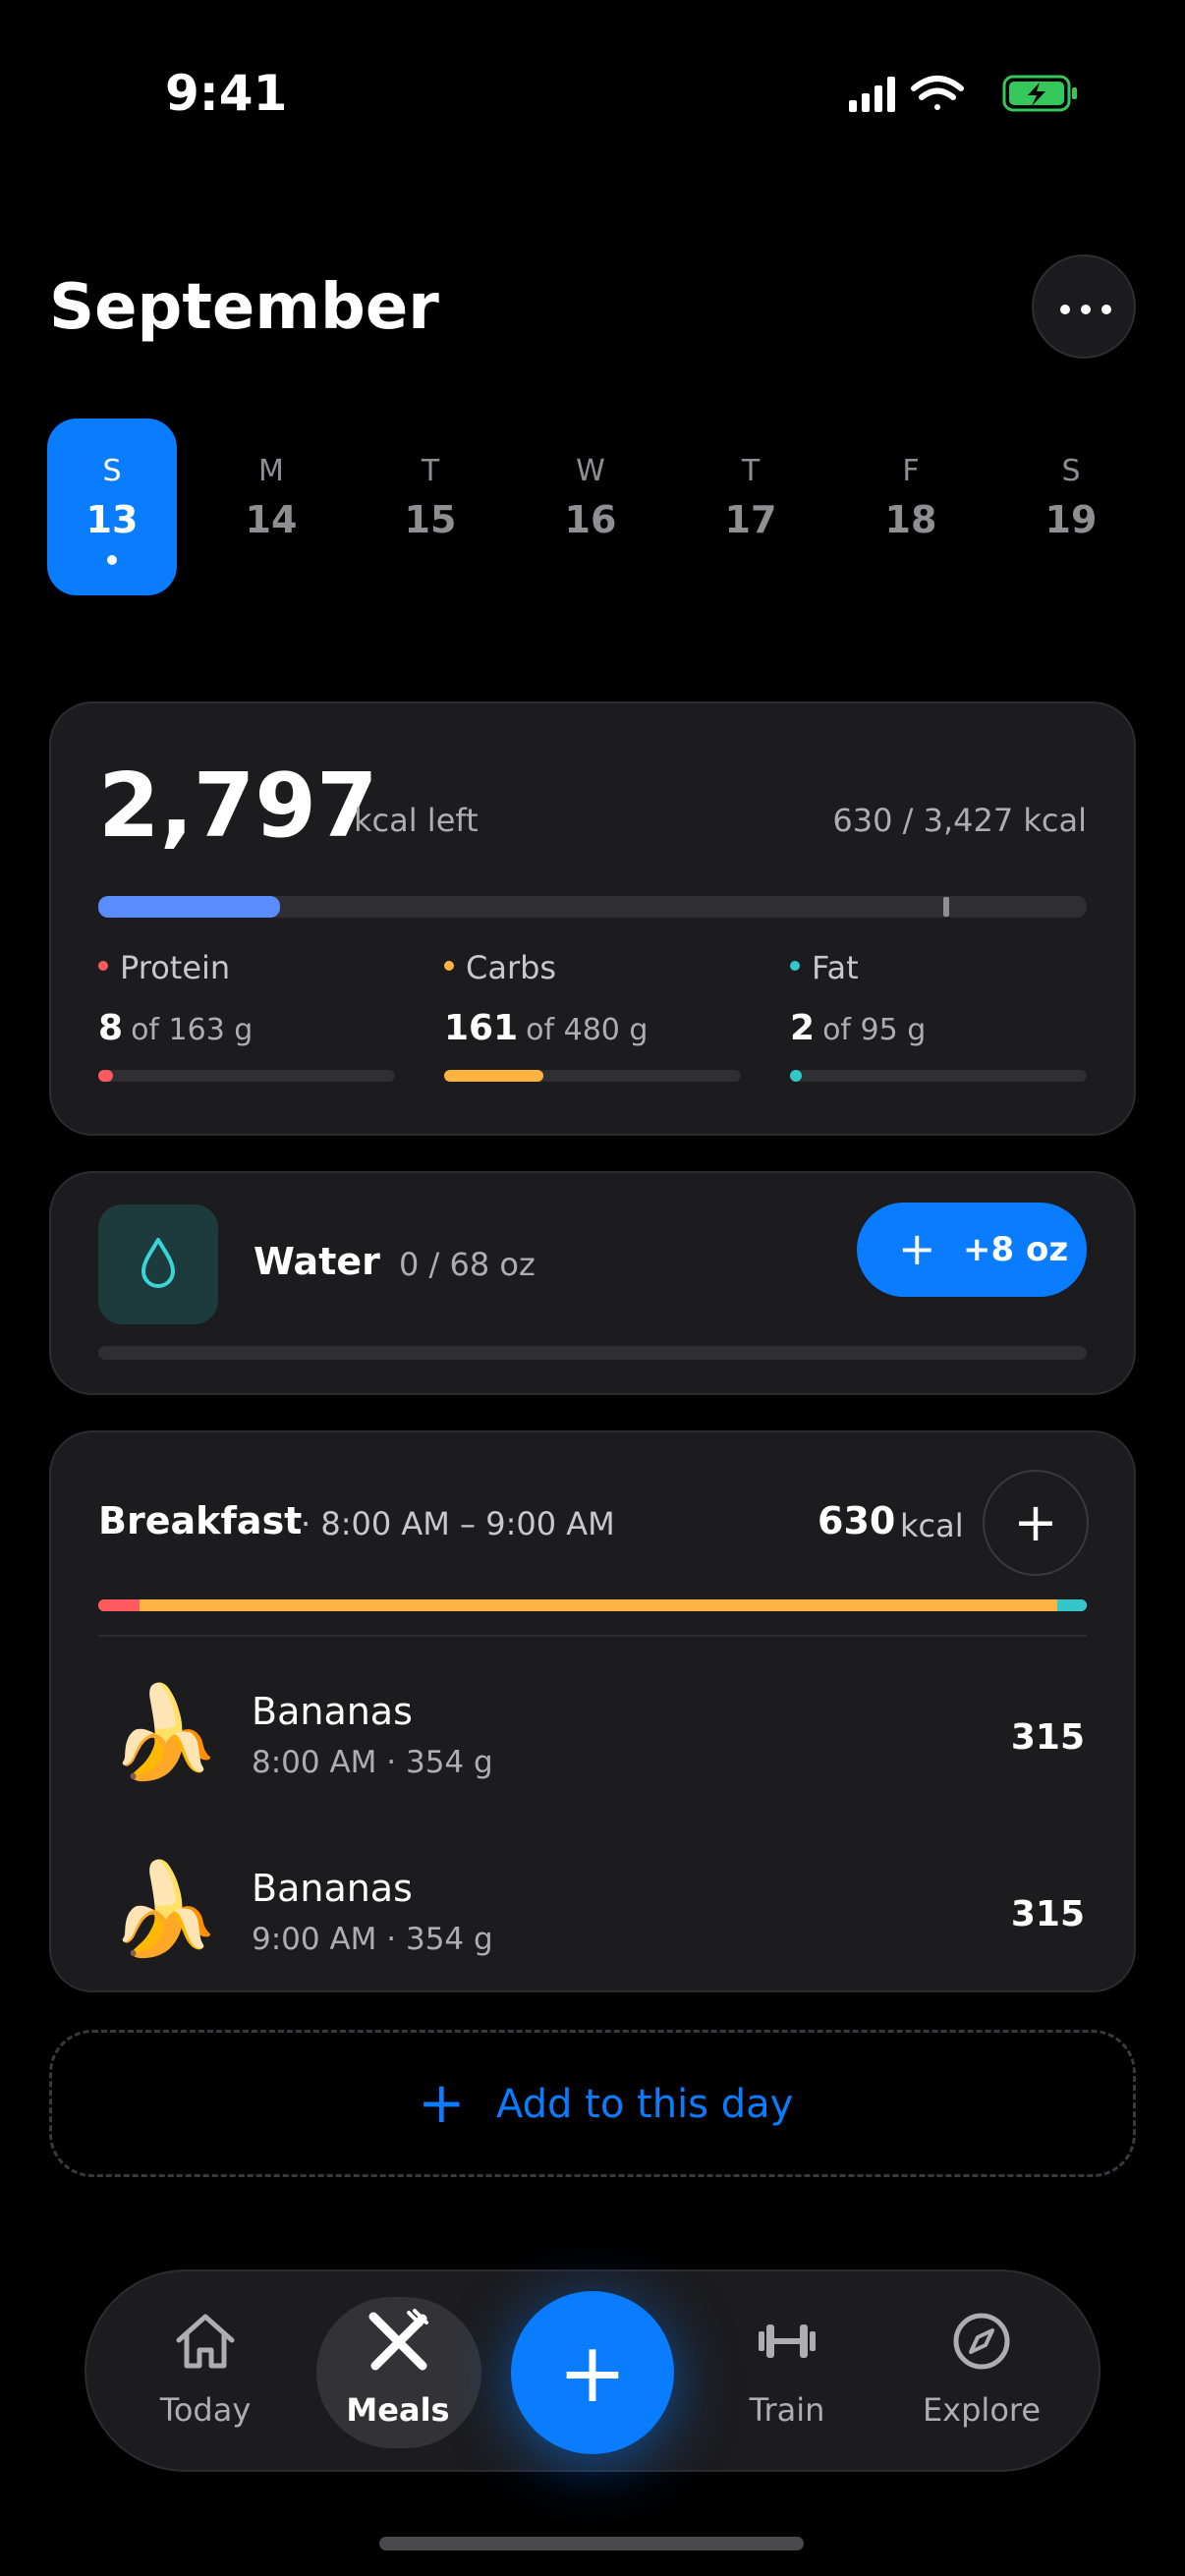 The height and width of the screenshot is (2576, 1185). What do you see at coordinates (111, 1028) in the screenshot?
I see `macro-value: 8` at bounding box center [111, 1028].